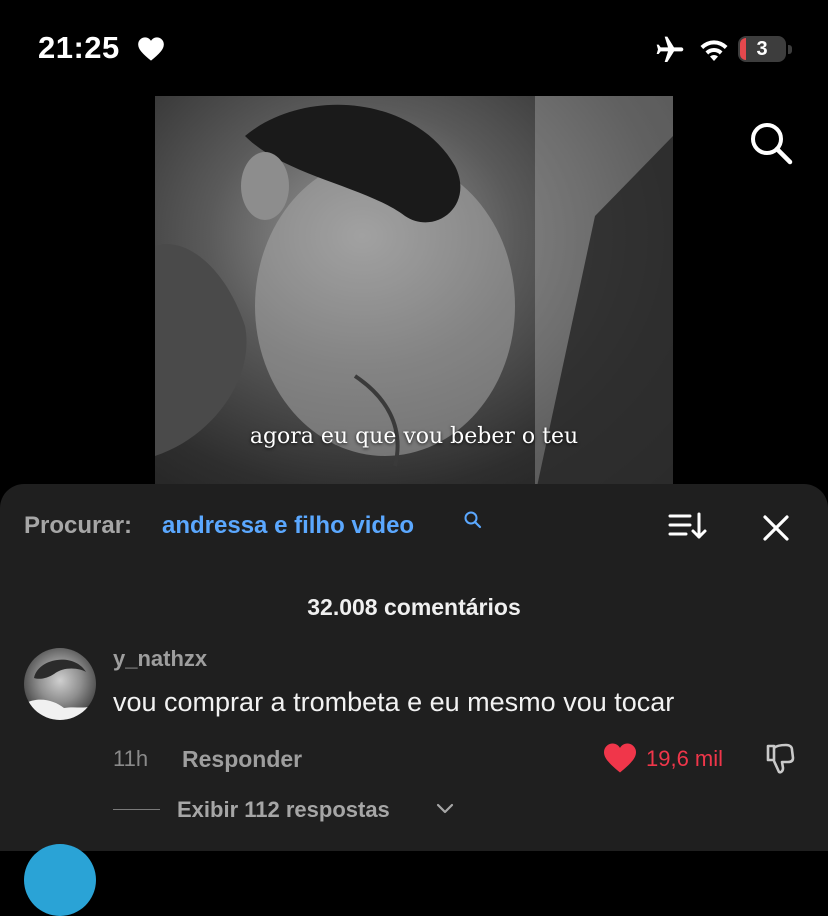 This screenshot has height=916, width=828. Describe the element at coordinates (776, 528) in the screenshot. I see `close-icon` at that location.